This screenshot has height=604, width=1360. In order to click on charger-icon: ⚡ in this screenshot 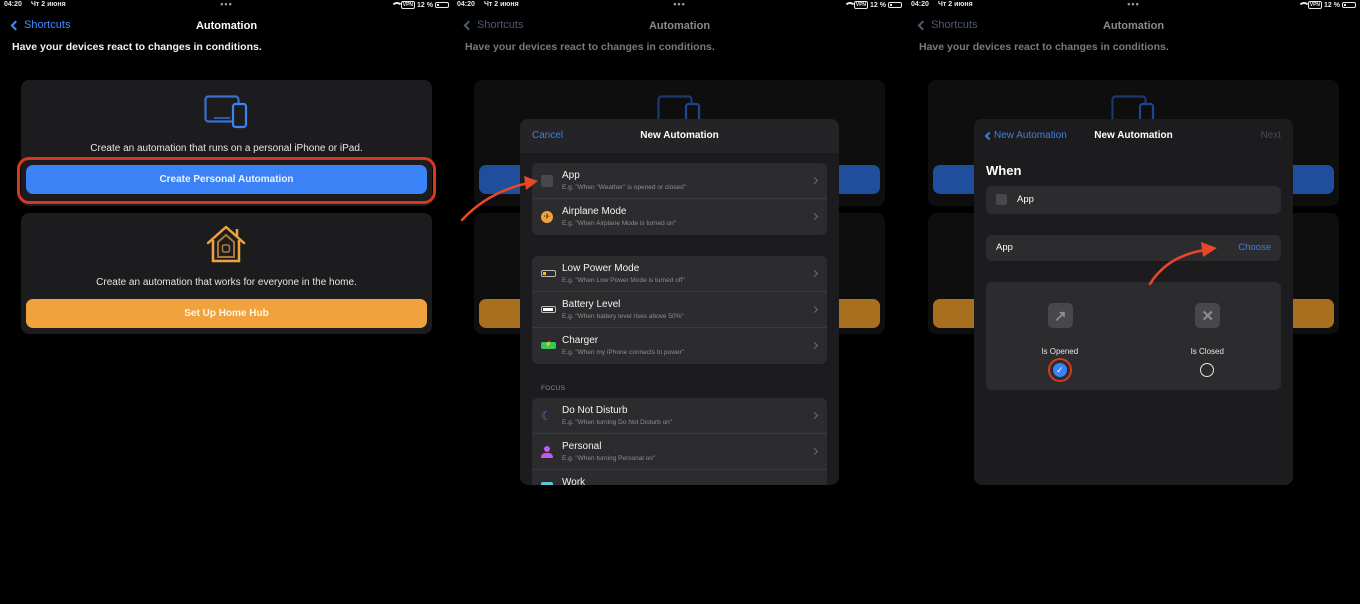, I will do `click(548, 345)`.